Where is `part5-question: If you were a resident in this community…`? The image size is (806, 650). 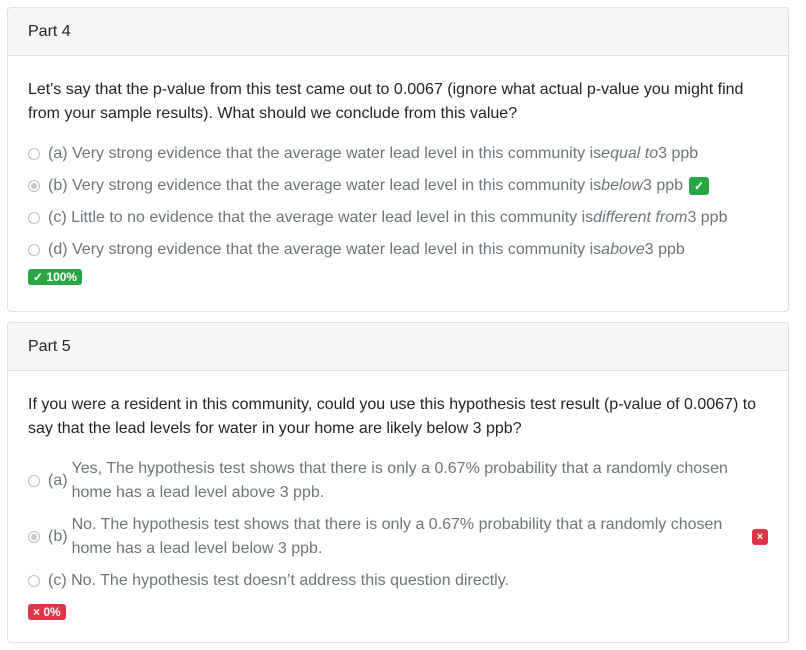 part5-question: If you were a resident in this community… is located at coordinates (392, 416).